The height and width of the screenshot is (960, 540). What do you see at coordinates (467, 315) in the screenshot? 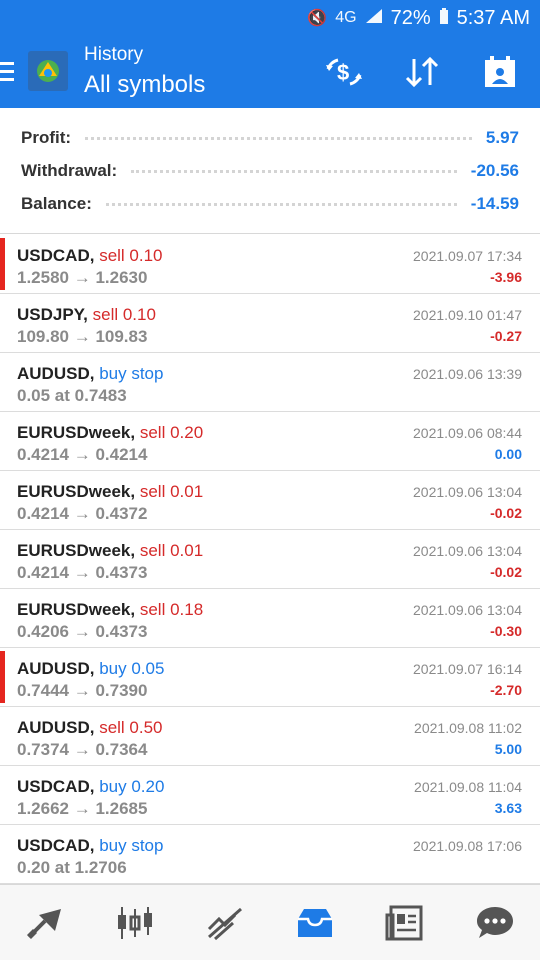
I see `order-date: 2021.09.10 01:47` at bounding box center [467, 315].